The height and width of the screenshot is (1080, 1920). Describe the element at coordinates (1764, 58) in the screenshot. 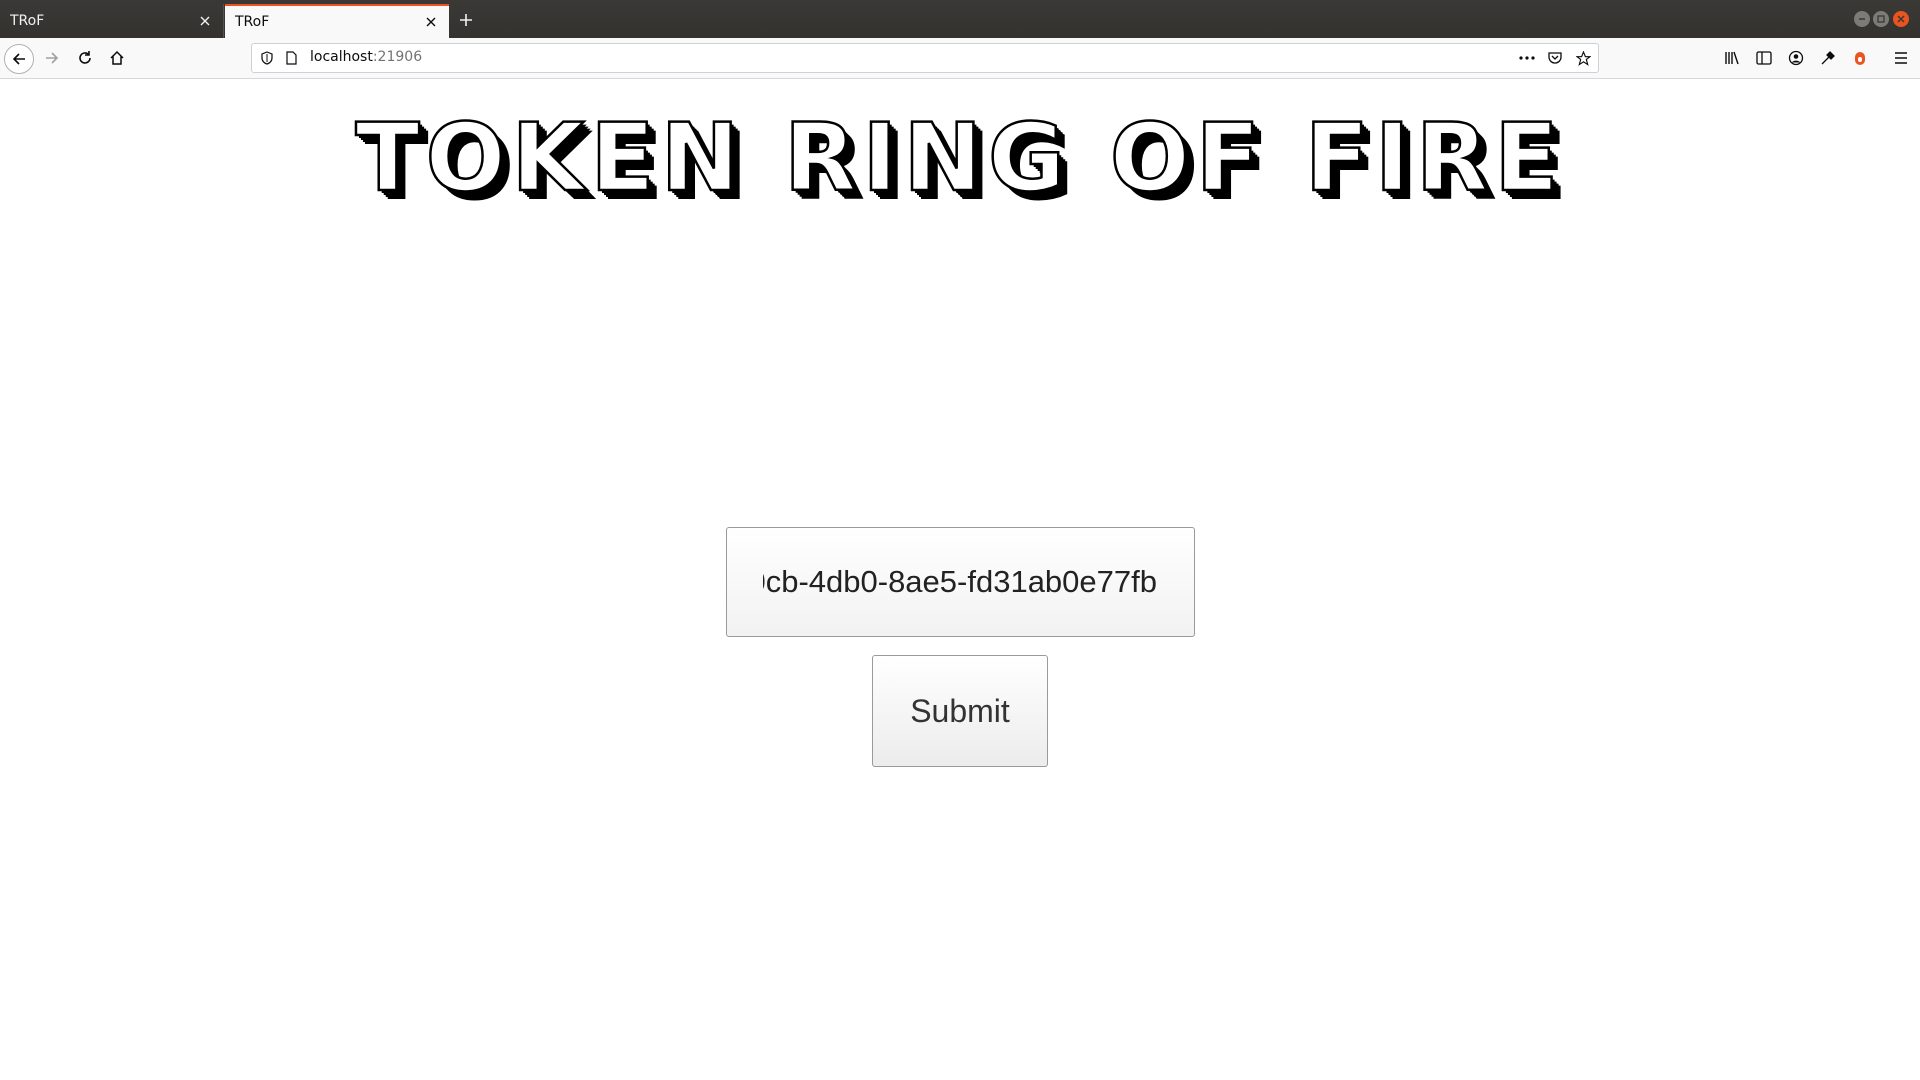

I see `sidebar-icon` at that location.